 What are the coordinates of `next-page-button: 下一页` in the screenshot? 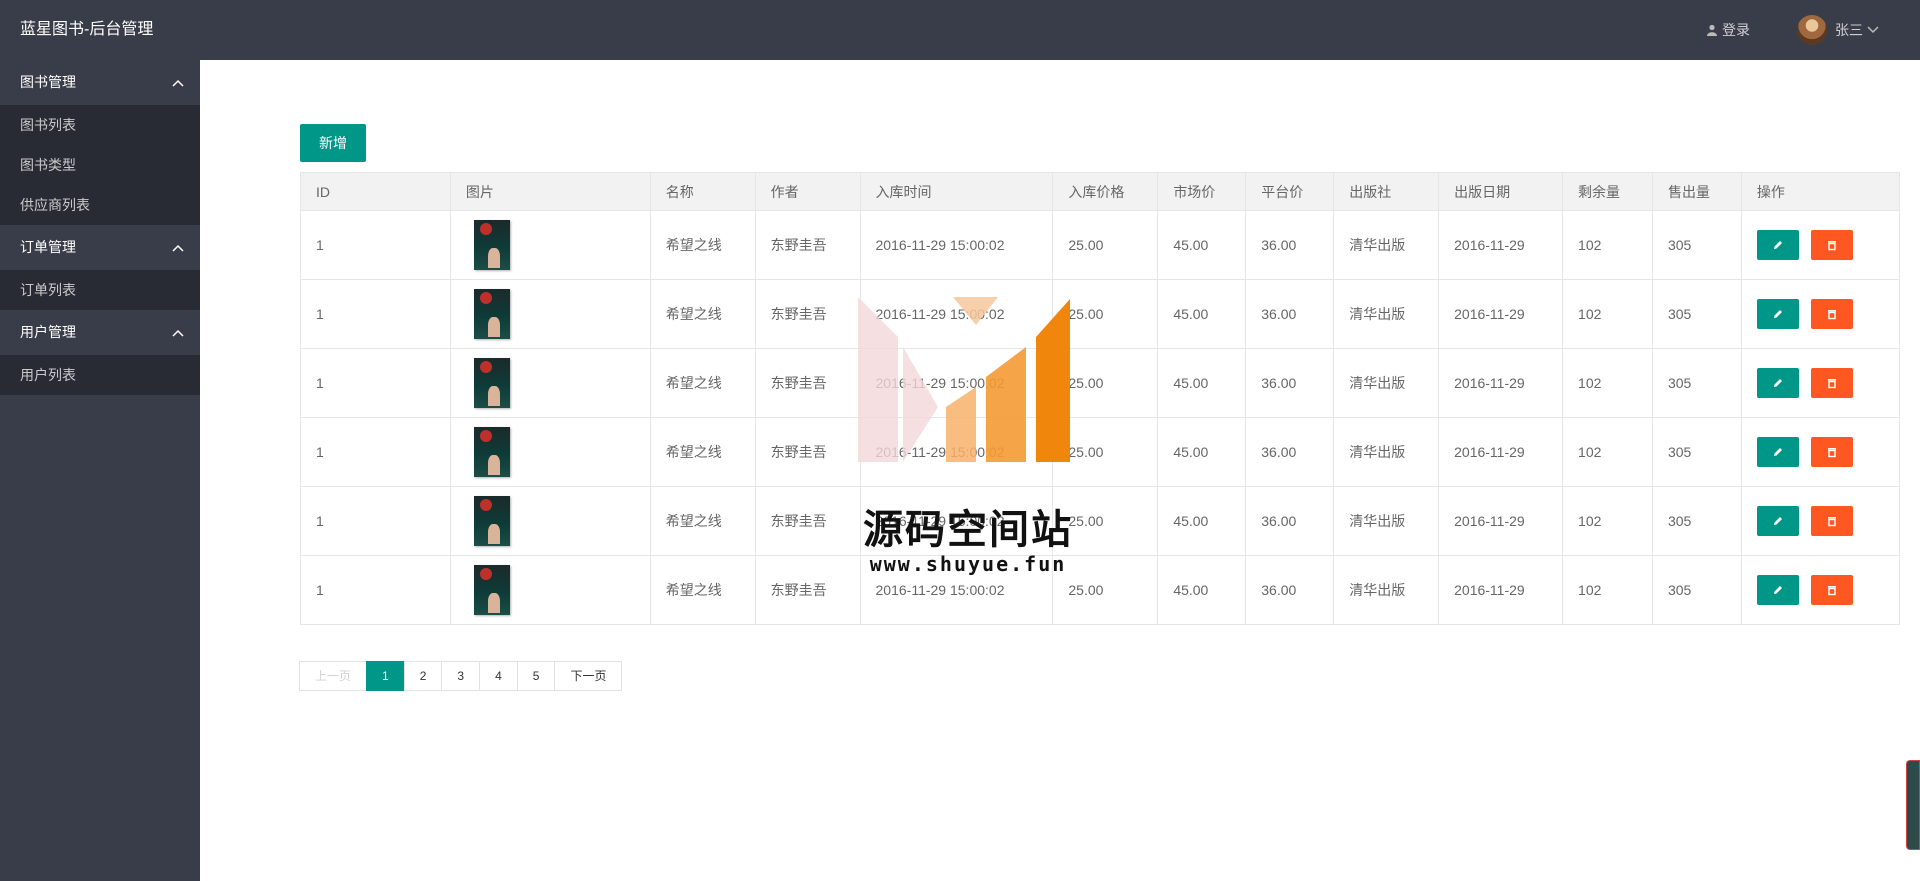 It's located at (588, 676).